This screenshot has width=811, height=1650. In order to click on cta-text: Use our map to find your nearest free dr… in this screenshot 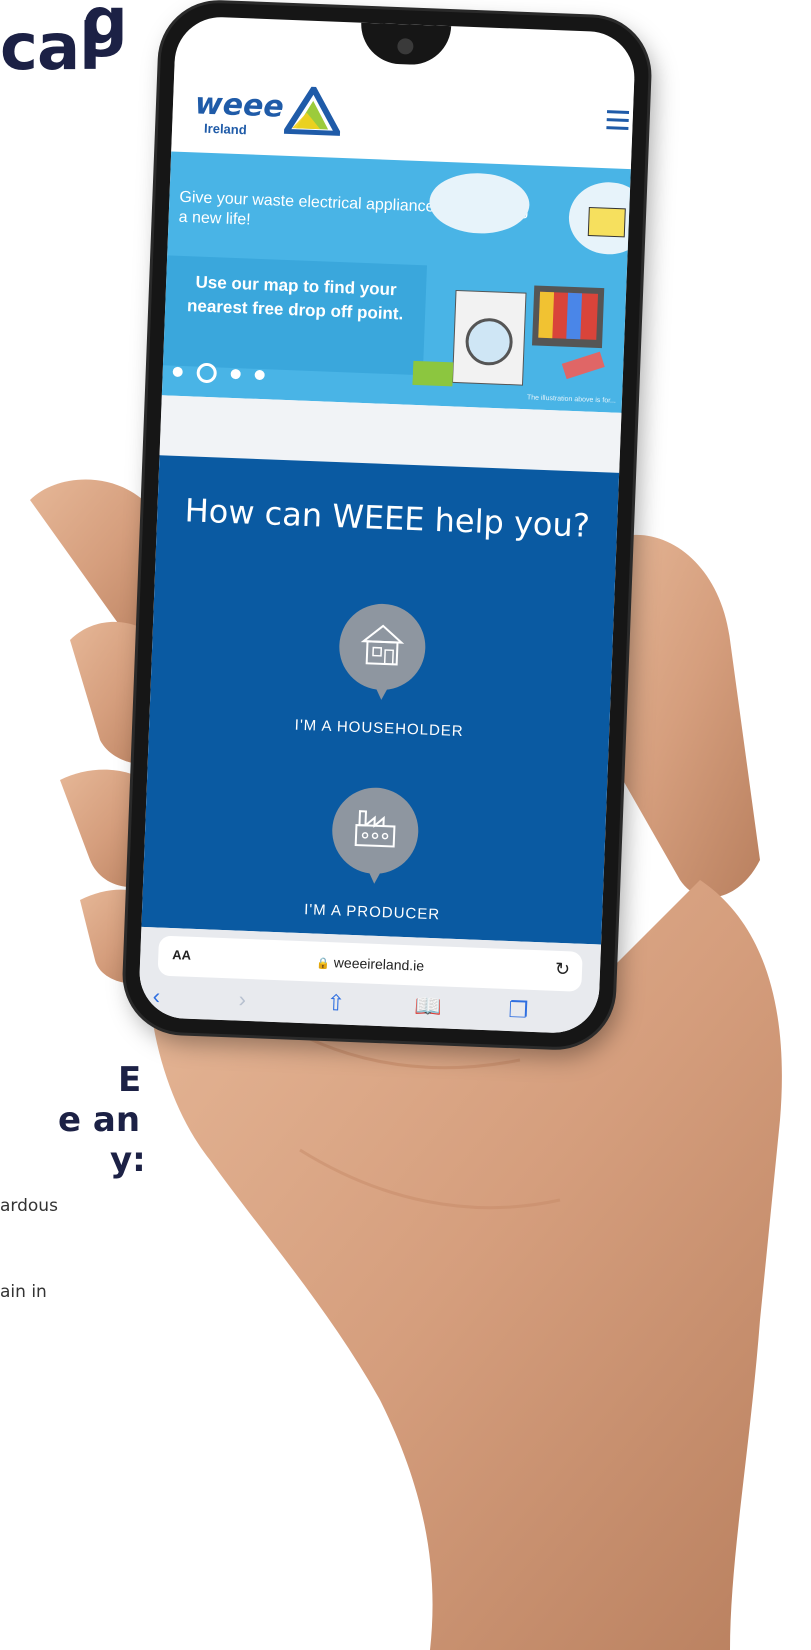, I will do `click(295, 298)`.